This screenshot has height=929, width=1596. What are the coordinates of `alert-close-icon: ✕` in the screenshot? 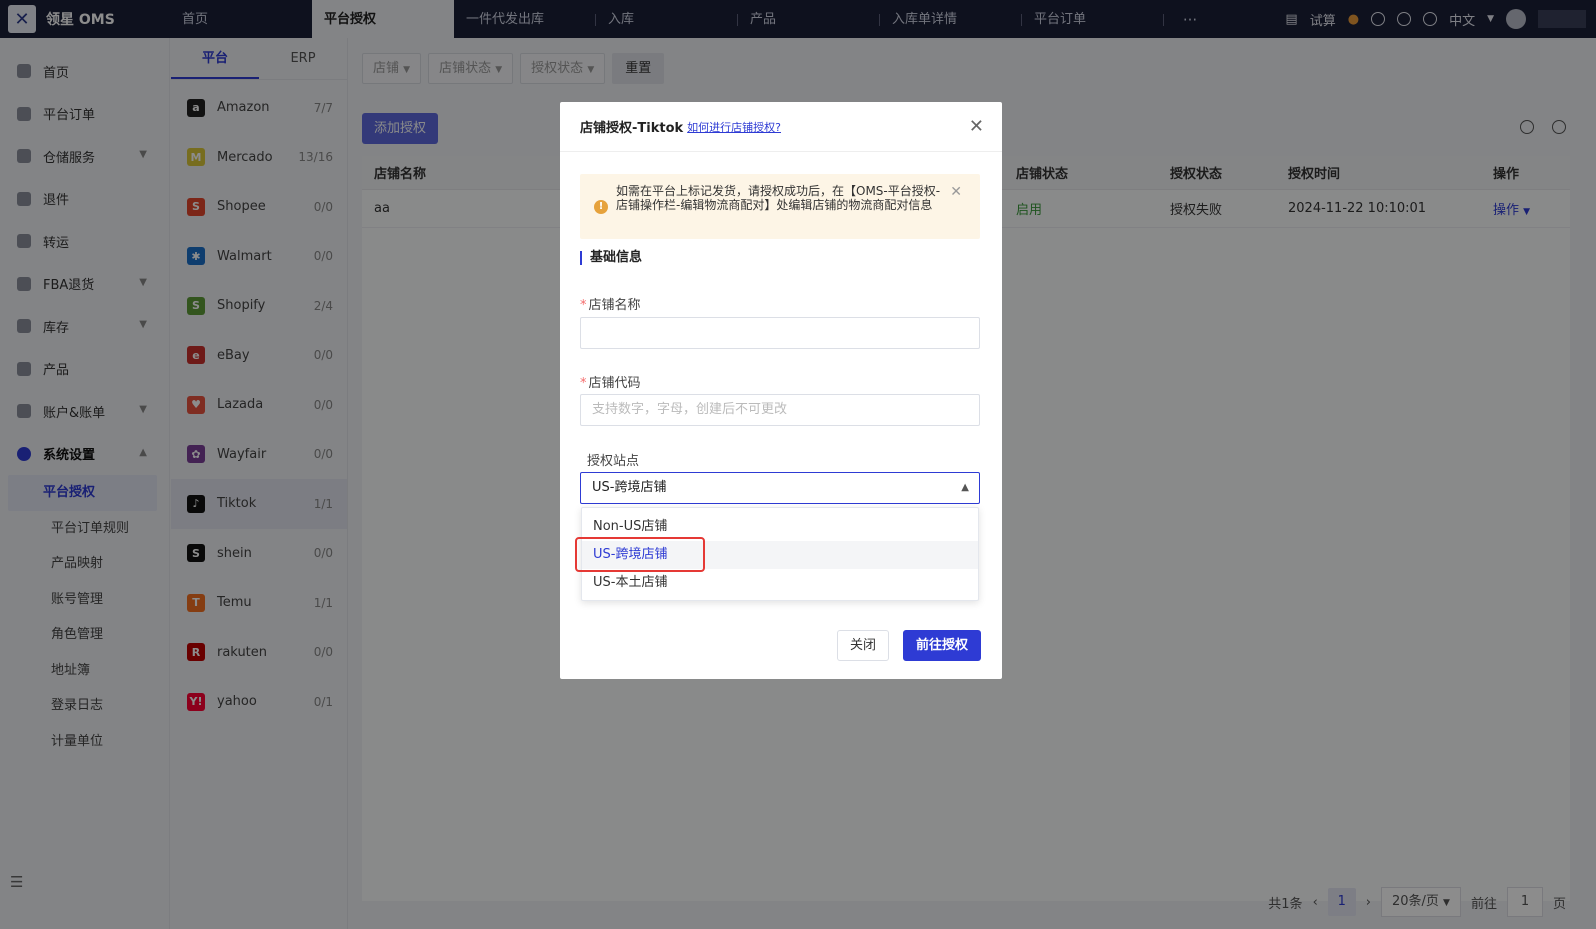 It's located at (956, 192).